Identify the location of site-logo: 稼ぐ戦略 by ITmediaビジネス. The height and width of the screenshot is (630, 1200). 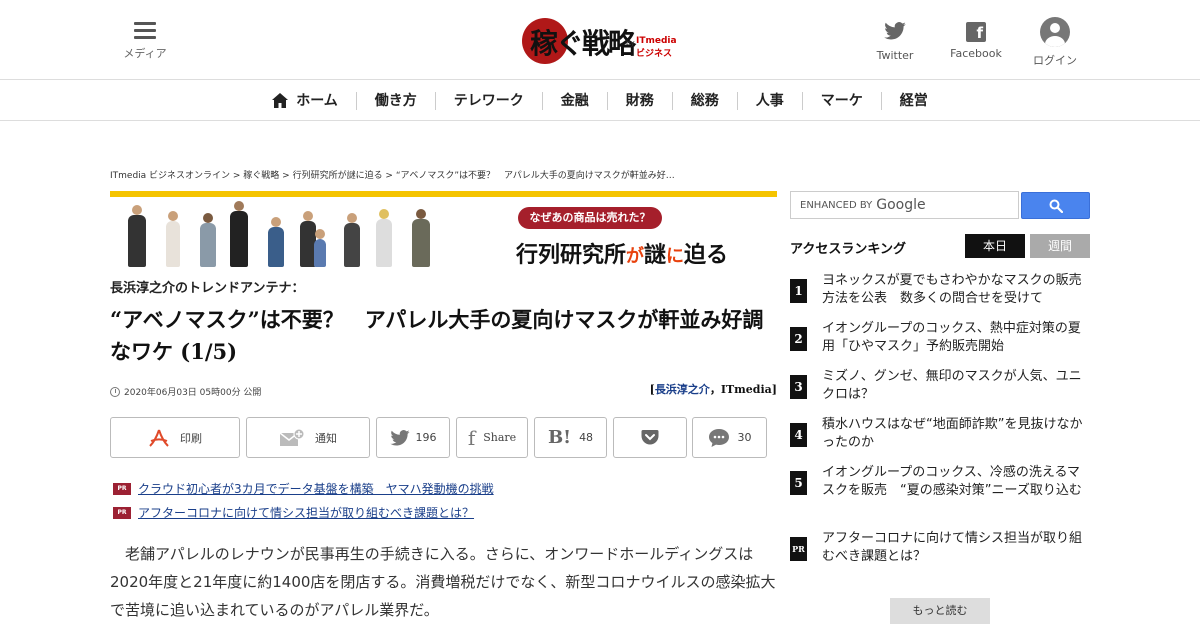
(602, 41).